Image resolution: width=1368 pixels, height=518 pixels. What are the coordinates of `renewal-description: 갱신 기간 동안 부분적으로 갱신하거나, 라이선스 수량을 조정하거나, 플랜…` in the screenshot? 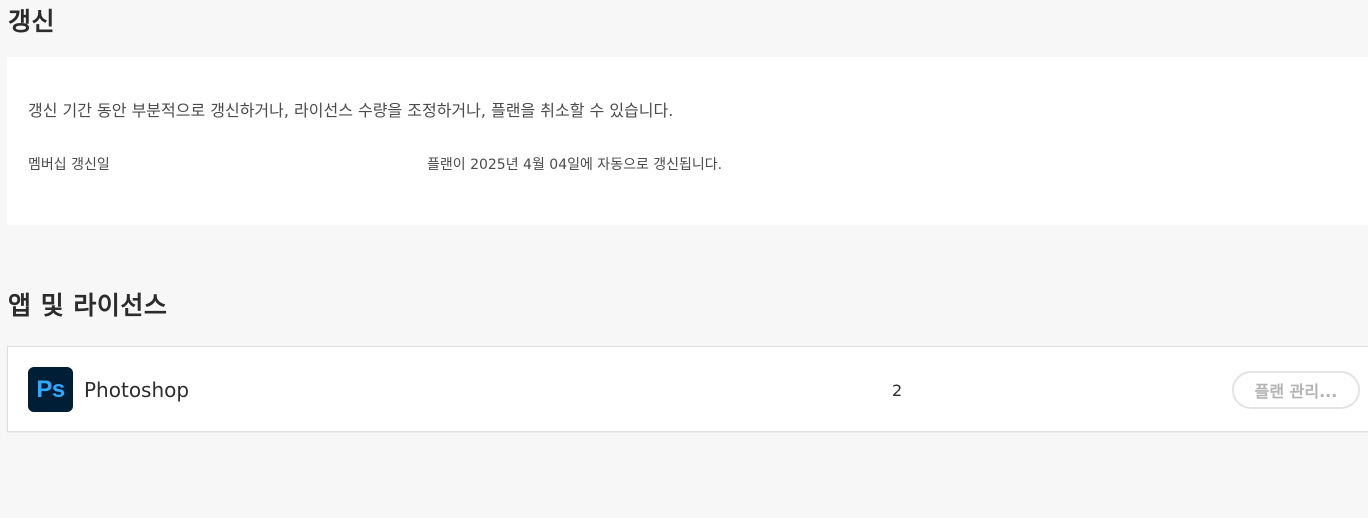 It's located at (351, 110).